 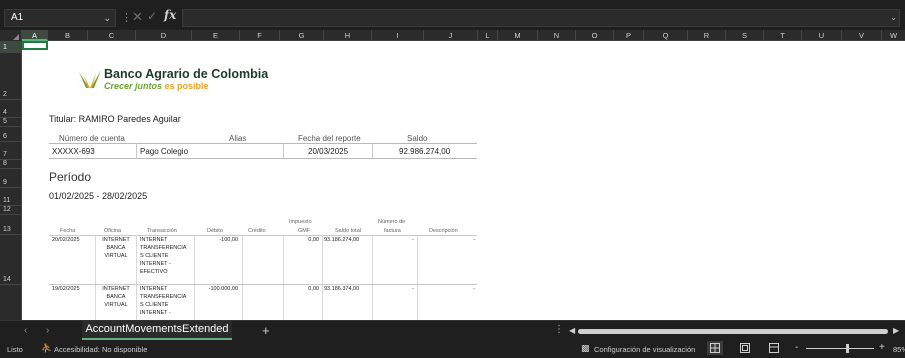 I want to click on cell-saldo-total: 93.186.374,00, so click(x=342, y=289).